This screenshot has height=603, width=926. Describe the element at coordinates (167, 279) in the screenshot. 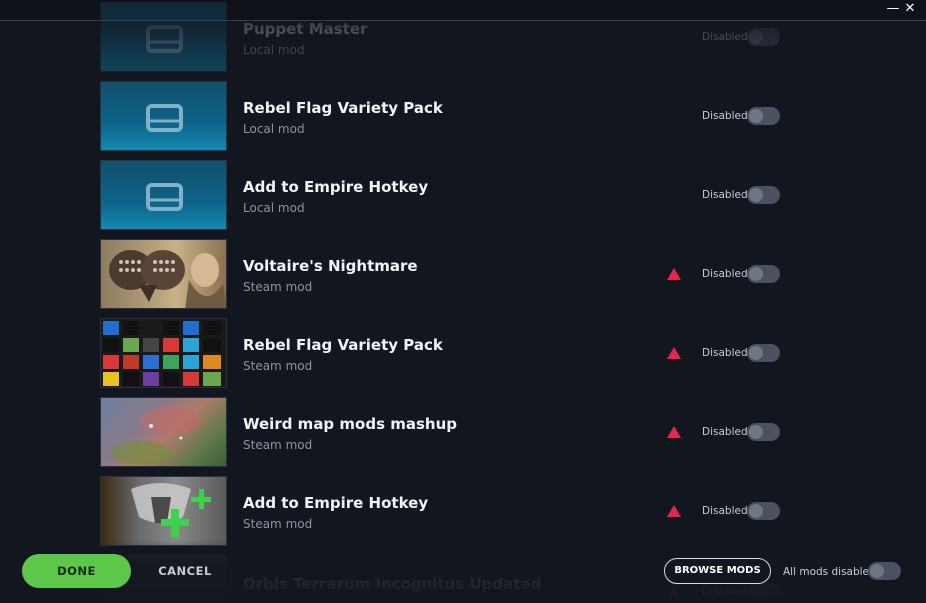

I see `voltaire-portrait-image` at that location.